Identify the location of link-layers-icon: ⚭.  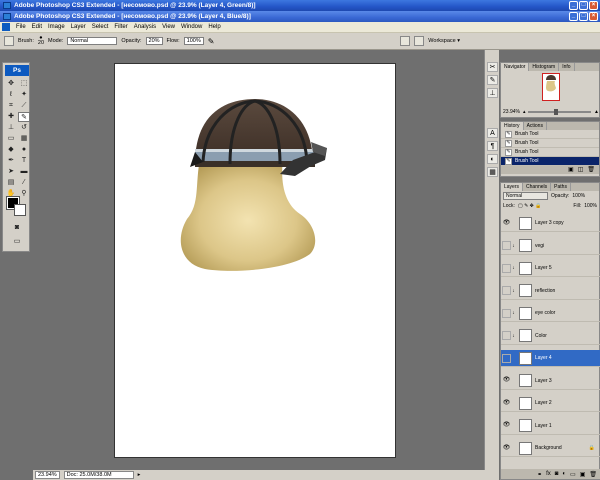
(539, 474).